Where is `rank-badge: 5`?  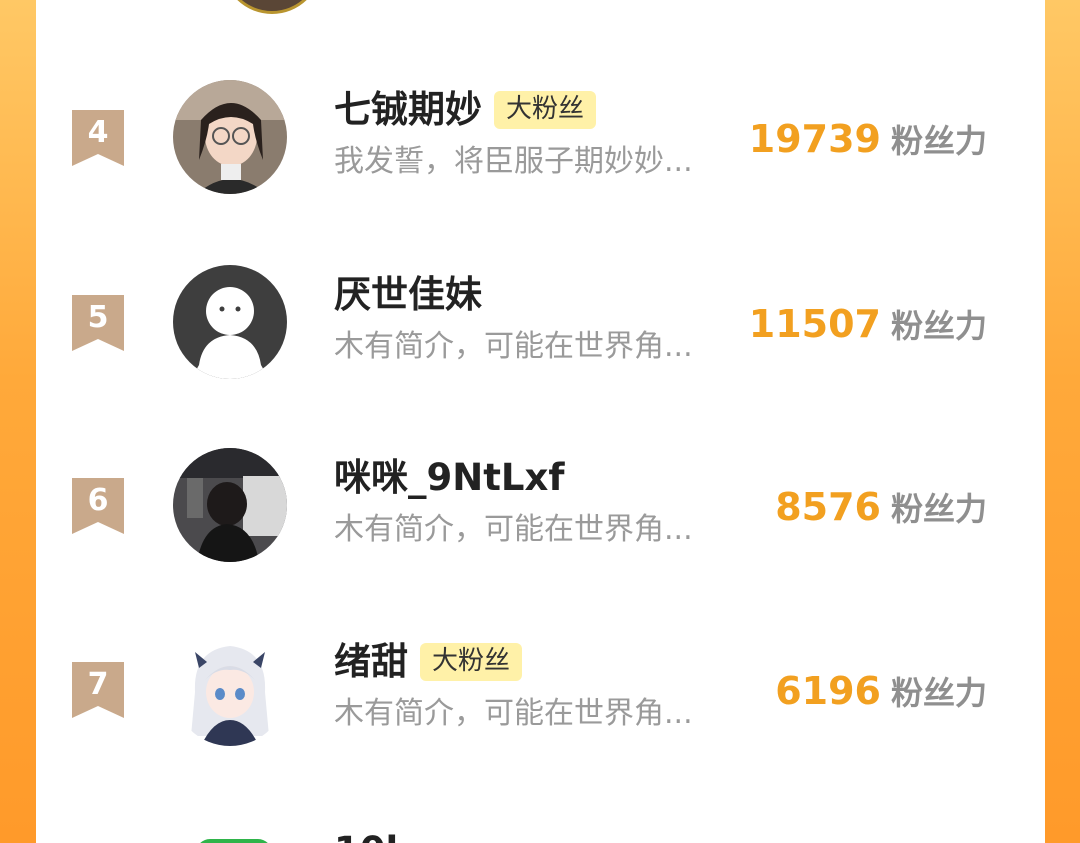 rank-badge: 5 is located at coordinates (98, 323).